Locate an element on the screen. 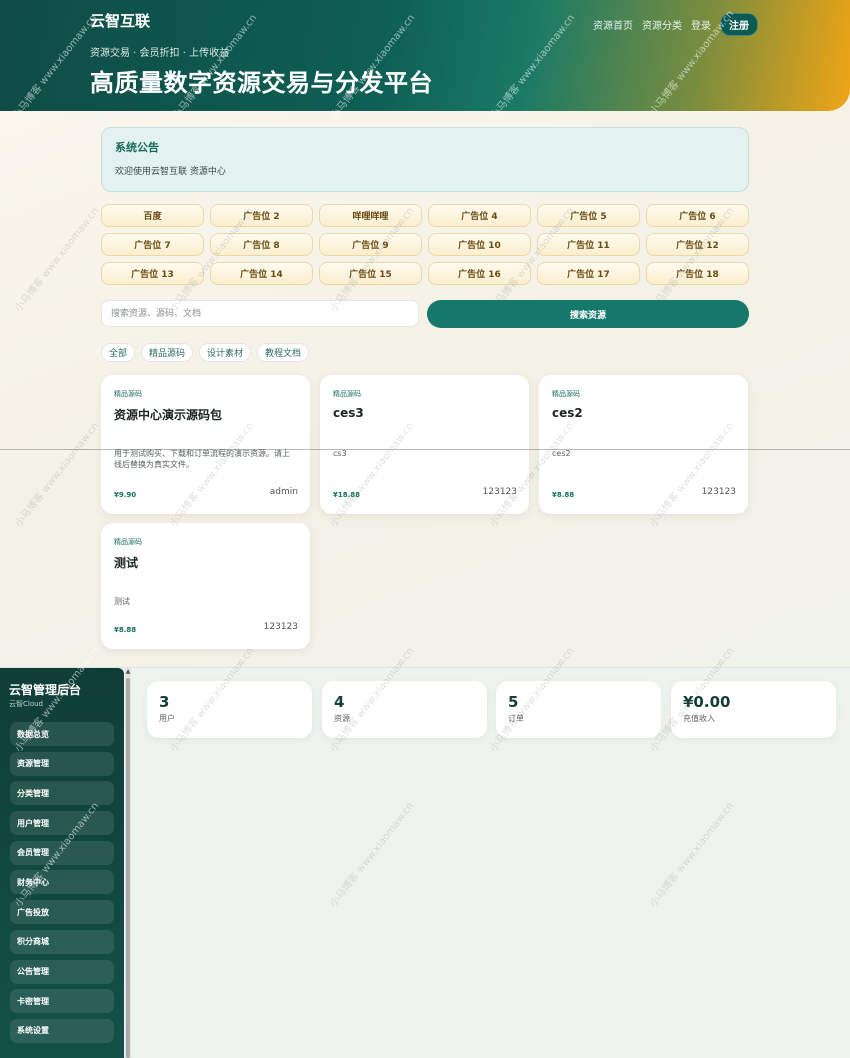 Image resolution: width=850 pixels, height=1058 pixels. sidebar-item-members: 会员管理 is located at coordinates (62, 852).